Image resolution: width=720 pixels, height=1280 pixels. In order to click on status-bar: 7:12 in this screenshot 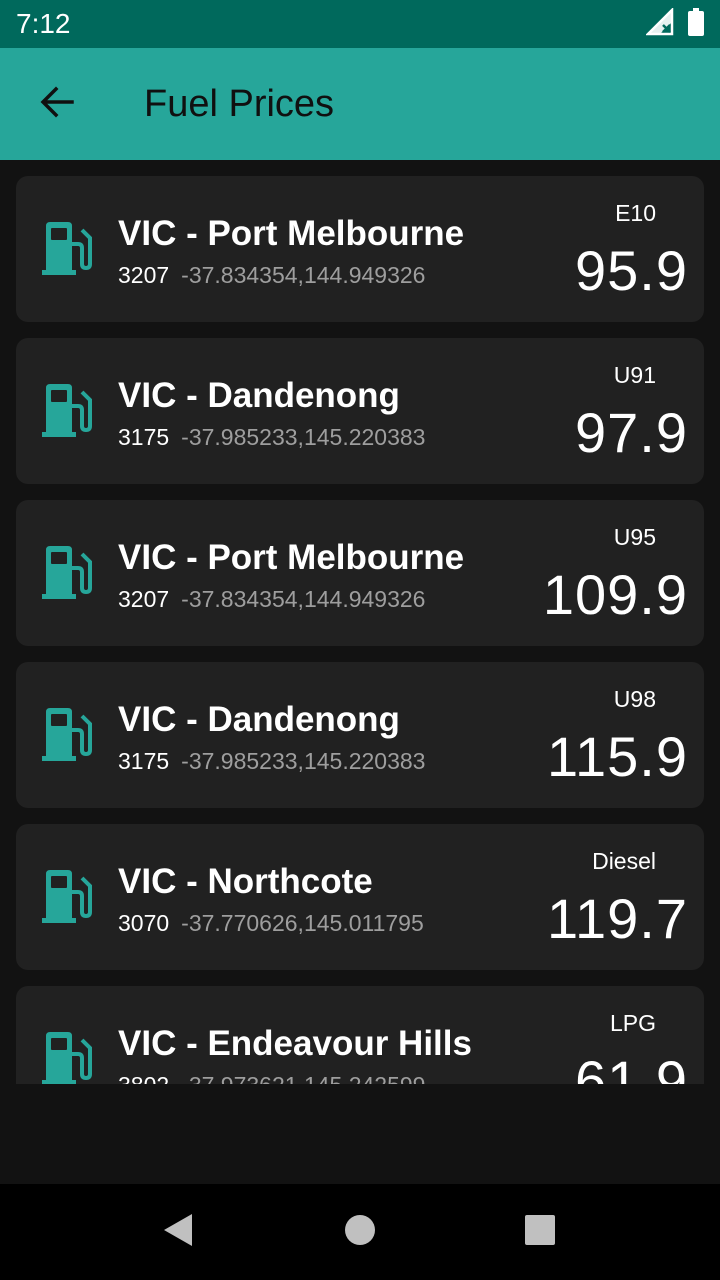, I will do `click(360, 24)`.